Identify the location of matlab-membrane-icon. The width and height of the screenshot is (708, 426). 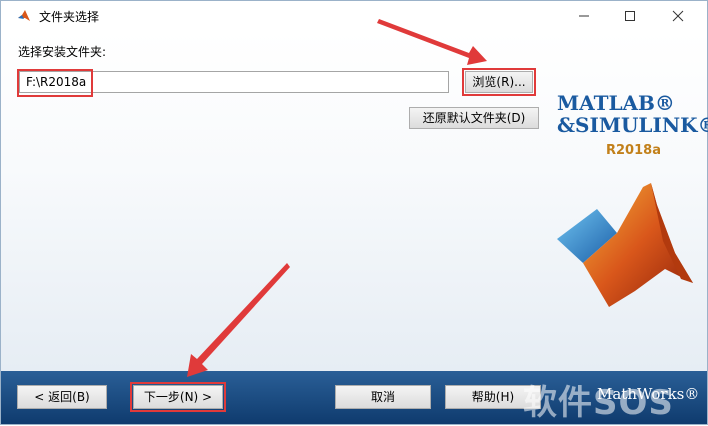
(625, 245).